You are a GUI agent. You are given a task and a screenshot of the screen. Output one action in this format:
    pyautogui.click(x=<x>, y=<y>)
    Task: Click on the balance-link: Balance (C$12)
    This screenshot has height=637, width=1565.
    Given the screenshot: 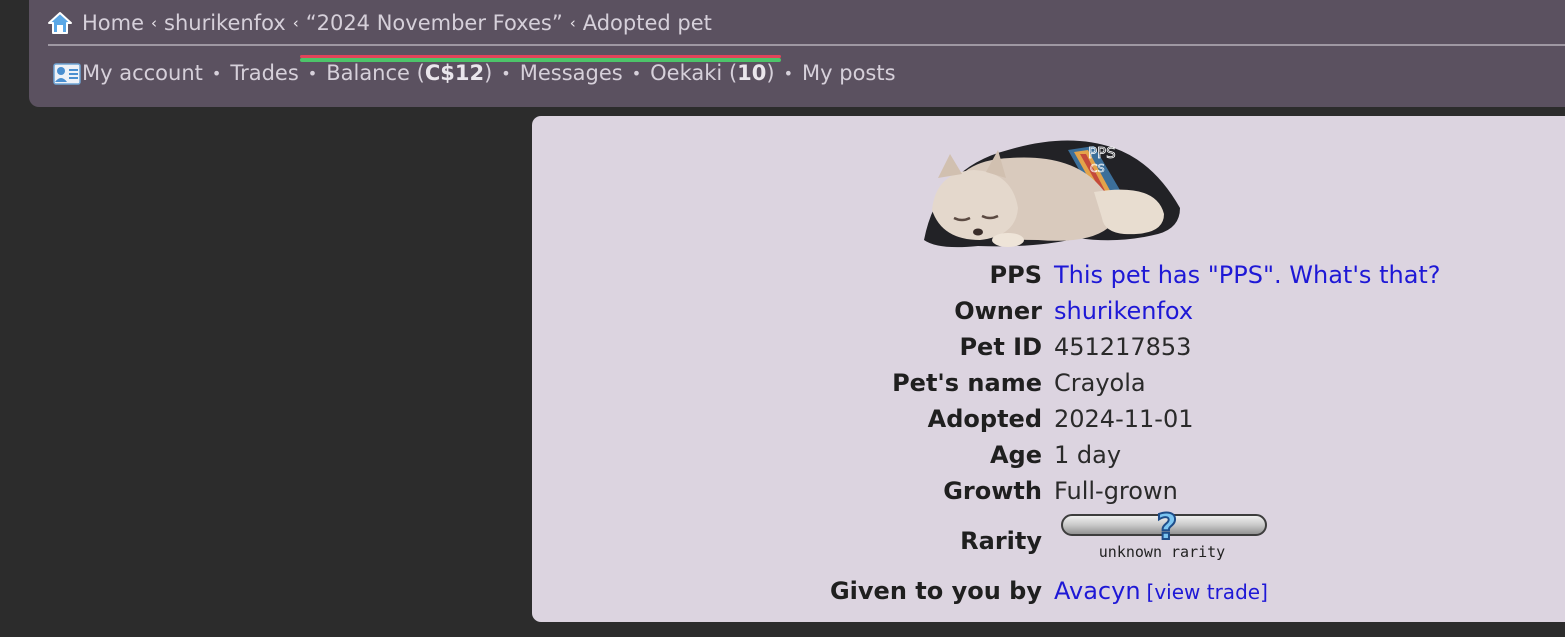 What is the action you would take?
    pyautogui.click(x=409, y=73)
    